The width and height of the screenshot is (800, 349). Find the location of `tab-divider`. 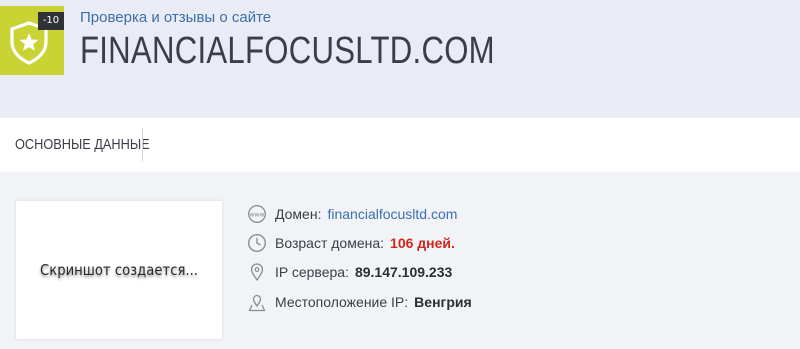

tab-divider is located at coordinates (142, 144).